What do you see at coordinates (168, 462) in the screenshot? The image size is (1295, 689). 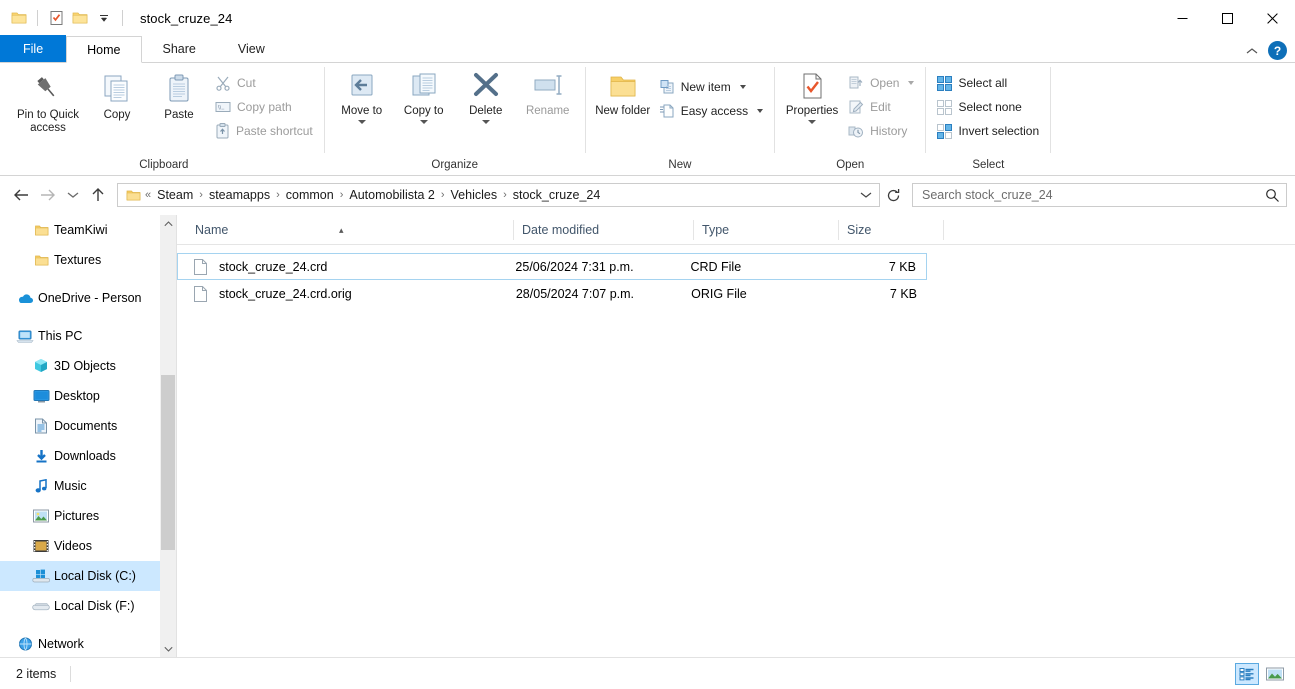 I see `navigation-scrollbar-thumb` at bounding box center [168, 462].